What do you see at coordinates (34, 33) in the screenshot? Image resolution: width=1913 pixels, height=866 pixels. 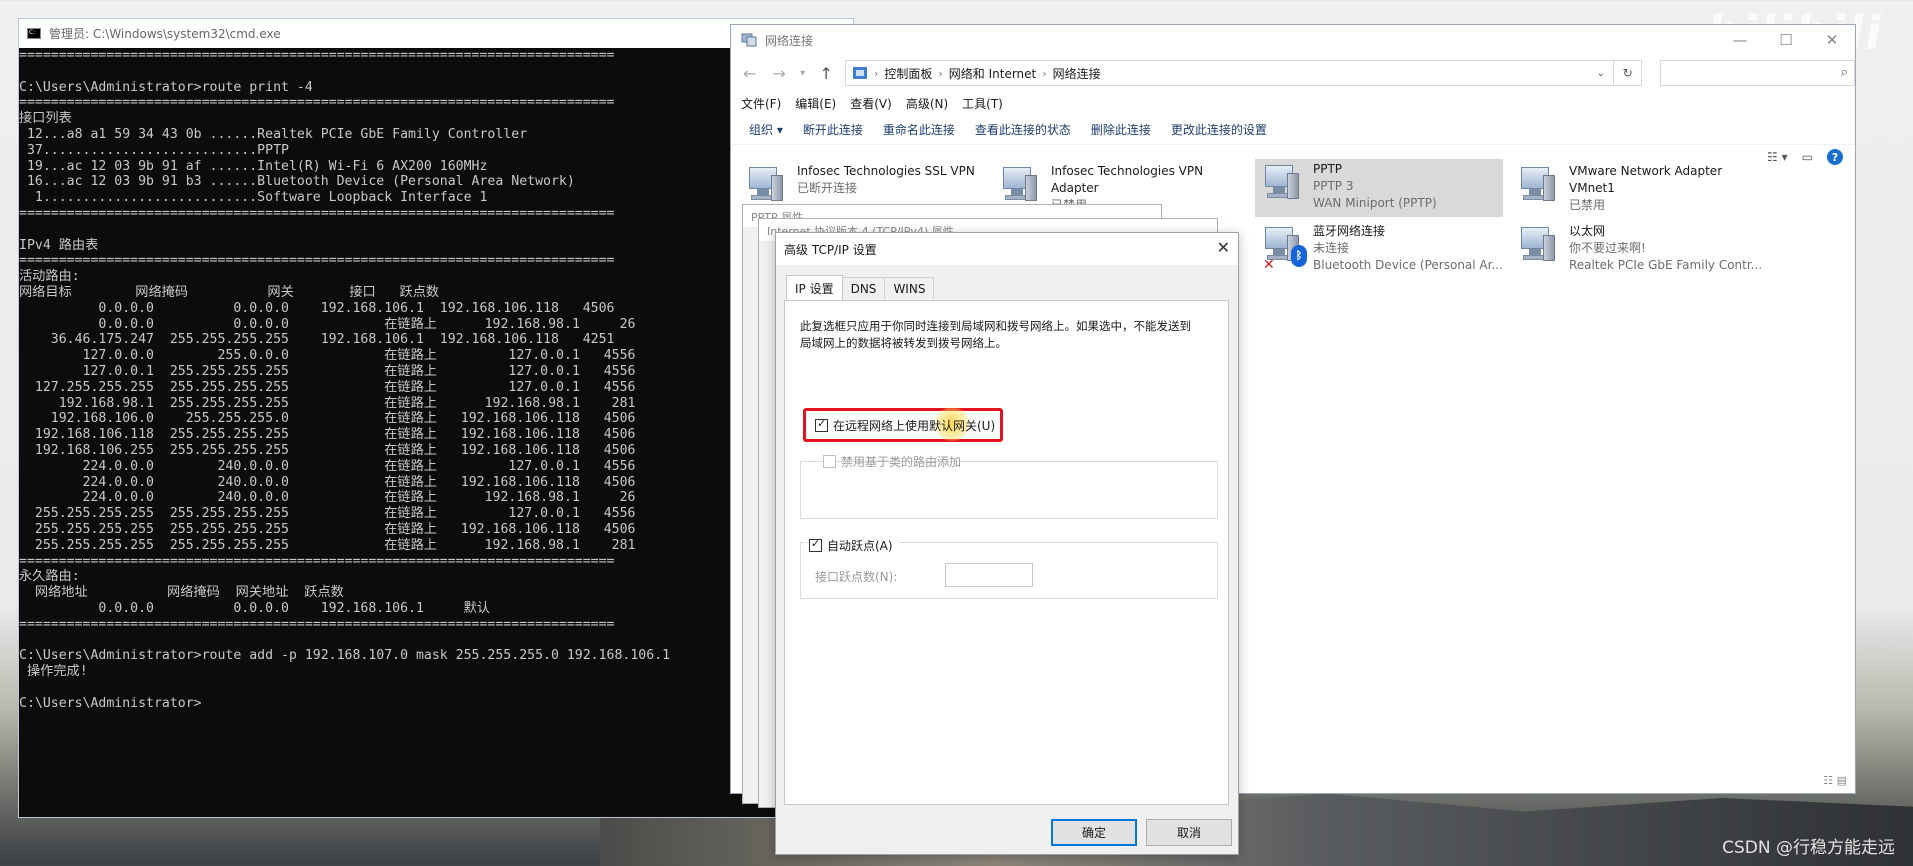 I see `cmd-icon` at bounding box center [34, 33].